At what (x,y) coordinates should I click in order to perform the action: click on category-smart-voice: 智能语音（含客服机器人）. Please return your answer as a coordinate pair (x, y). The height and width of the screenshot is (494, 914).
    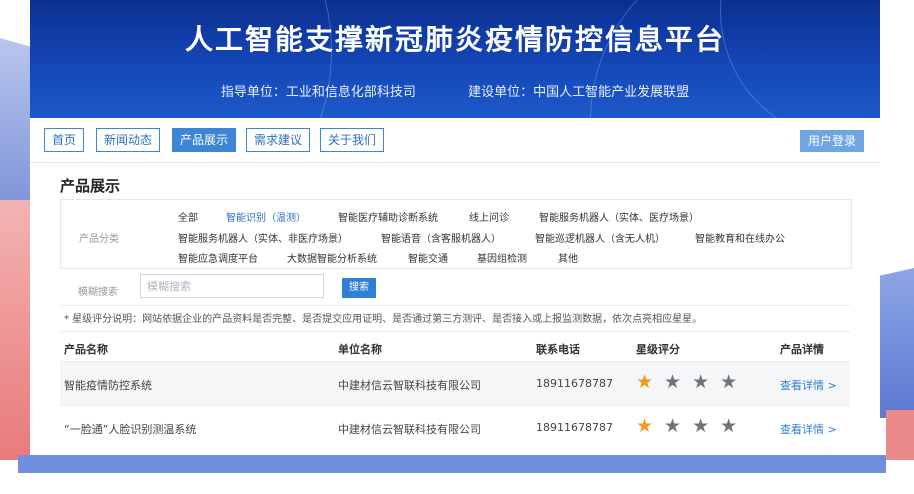
    Looking at the image, I should click on (441, 237).